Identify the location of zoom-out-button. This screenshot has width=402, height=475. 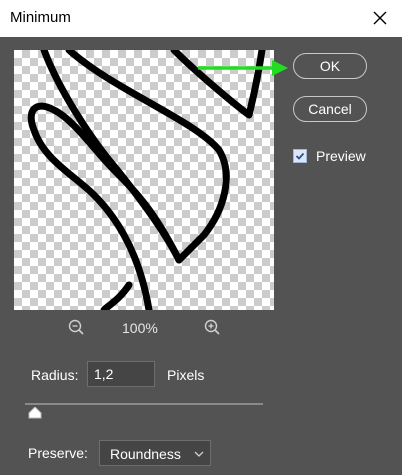
(77, 330).